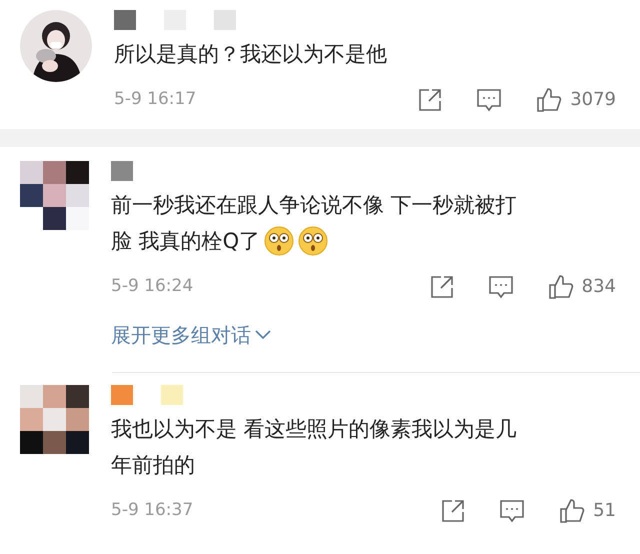 The height and width of the screenshot is (554, 640). I want to click on comment-text: 脸 我真的栓Q了, so click(185, 241).